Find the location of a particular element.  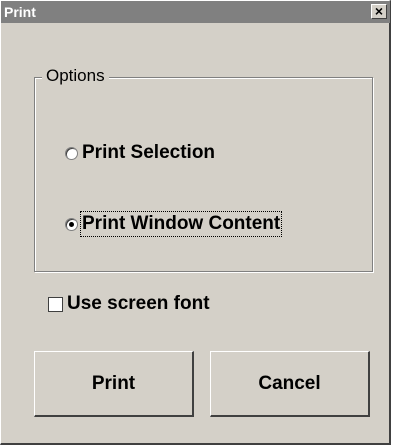

use-screen-font-checkbox: Use screen font is located at coordinates (129, 304).